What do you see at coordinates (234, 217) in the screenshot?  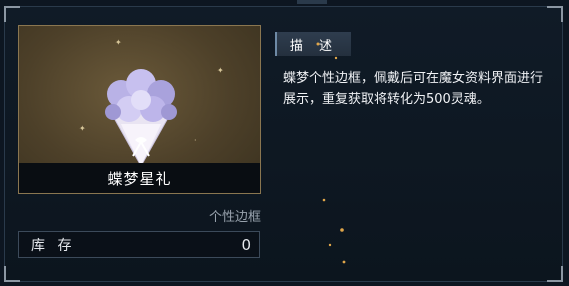 I see `item-category: 个性边框` at bounding box center [234, 217].